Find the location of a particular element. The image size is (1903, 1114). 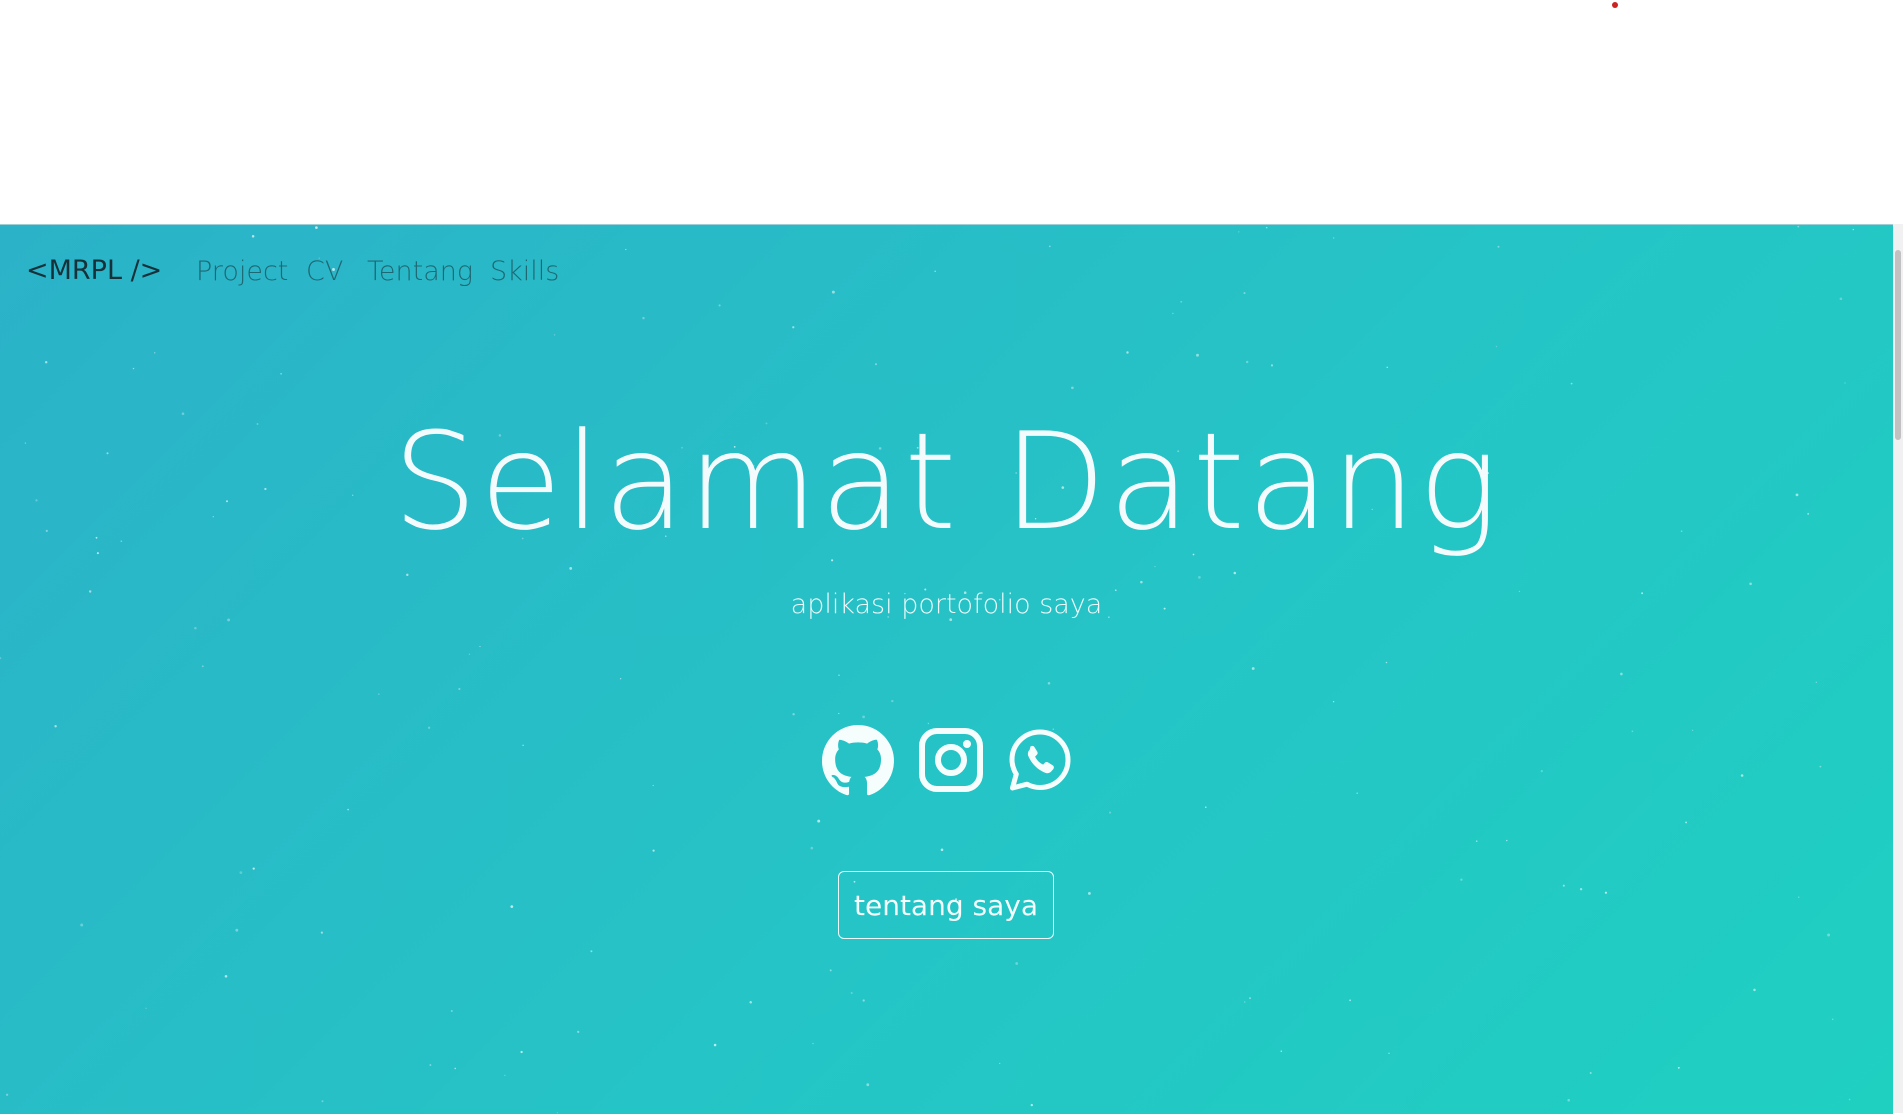

hero-title: Selamat Datang is located at coordinates (946, 482).